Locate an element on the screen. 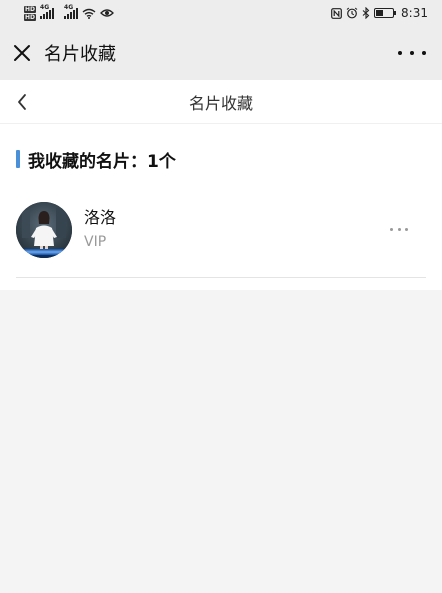 The height and width of the screenshot is (593, 442). chevron-left-icon is located at coordinates (22, 102).